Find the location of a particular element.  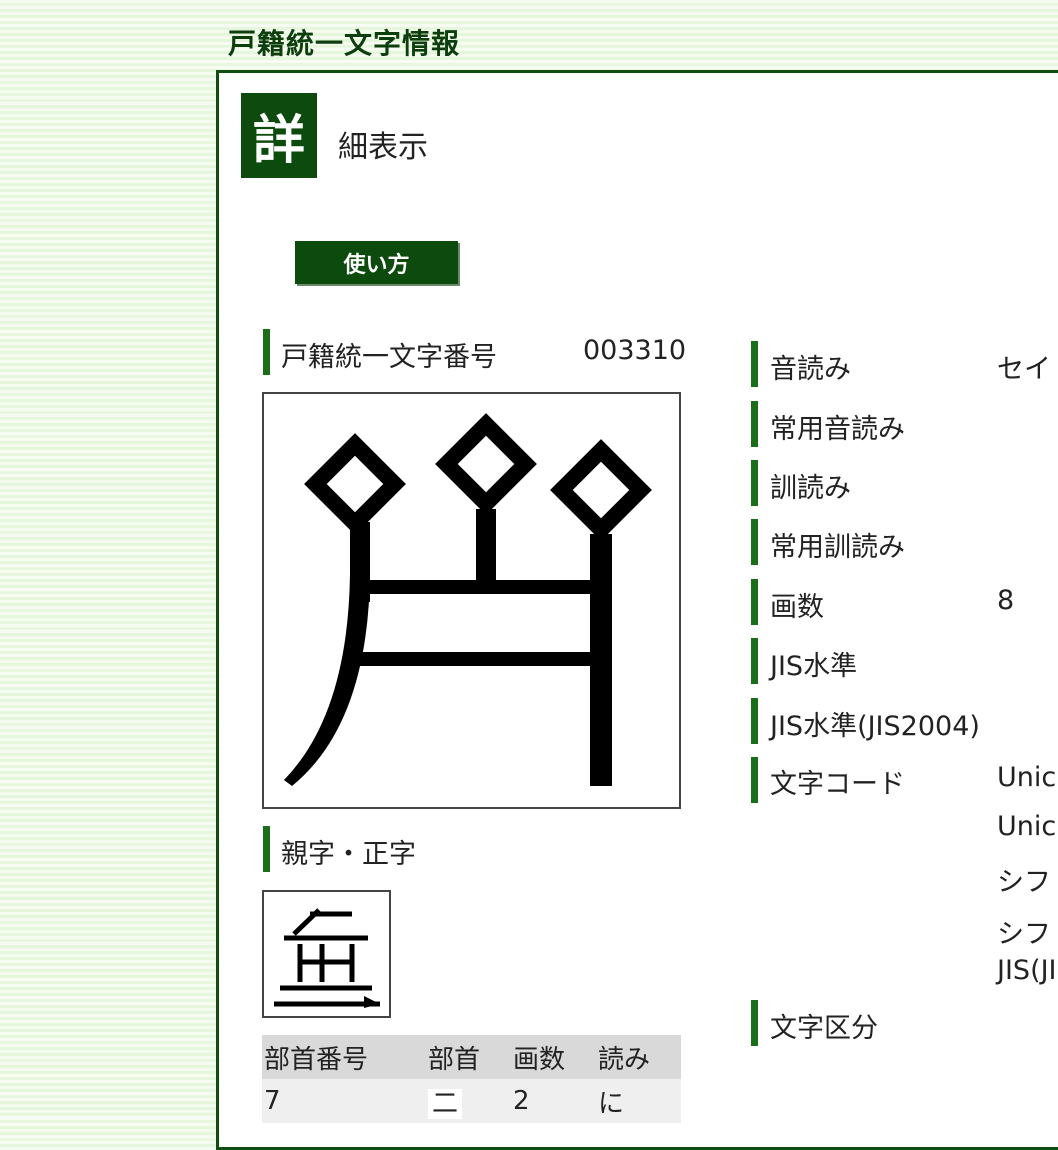

parent-glyph-box is located at coordinates (326, 954).